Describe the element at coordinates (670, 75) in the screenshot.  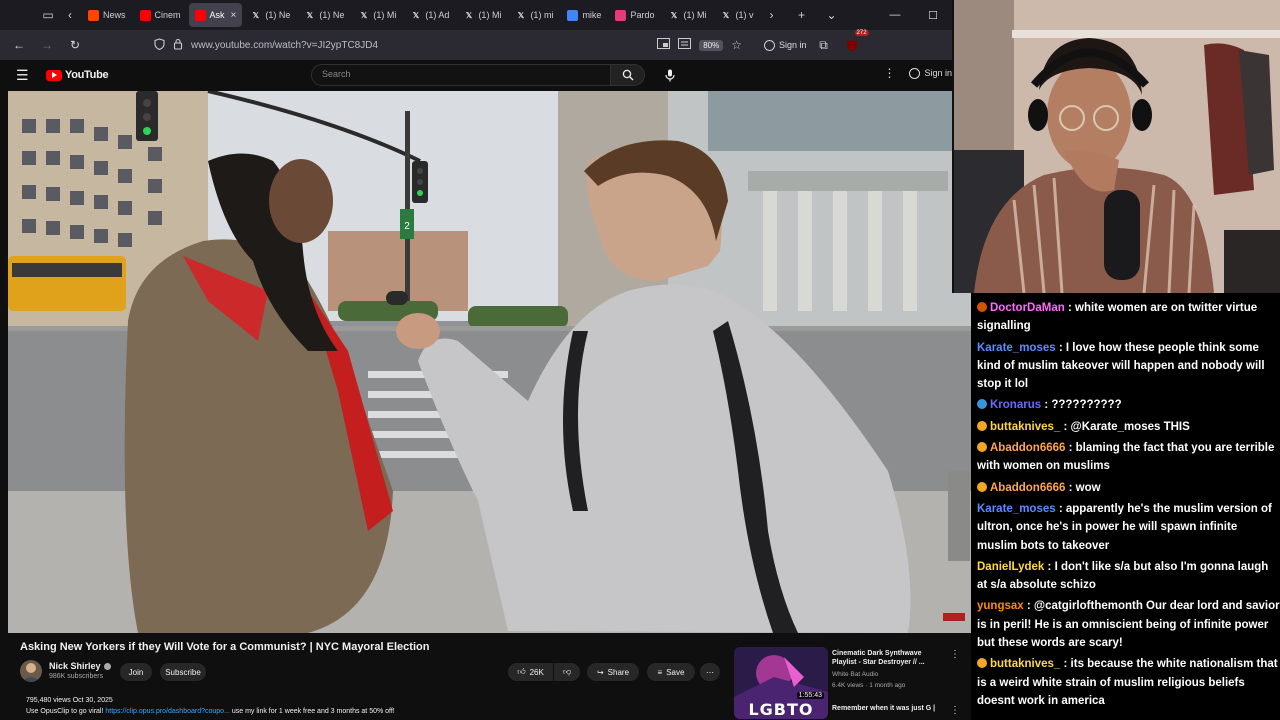
I see `voice-search-button` at that location.